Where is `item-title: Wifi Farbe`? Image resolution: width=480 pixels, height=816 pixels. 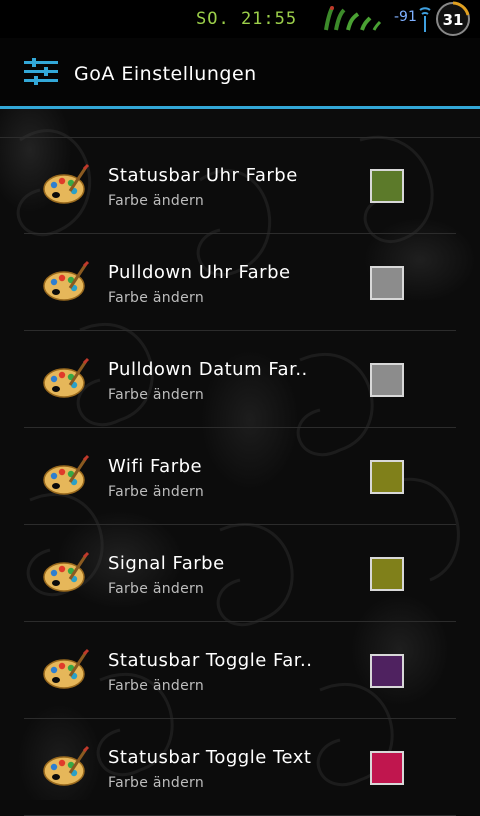
item-title: Wifi Farbe is located at coordinates (155, 466).